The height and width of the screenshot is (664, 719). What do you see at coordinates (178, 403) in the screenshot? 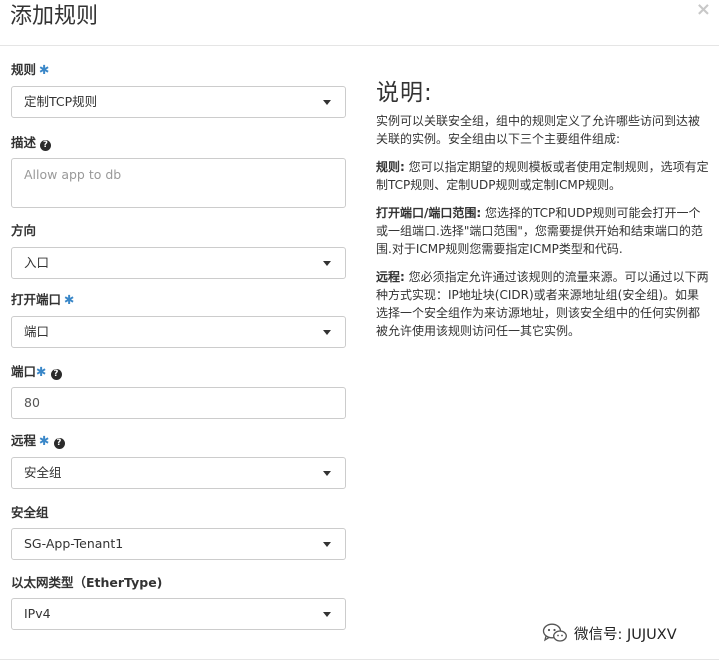
I see `port-input: 80` at bounding box center [178, 403].